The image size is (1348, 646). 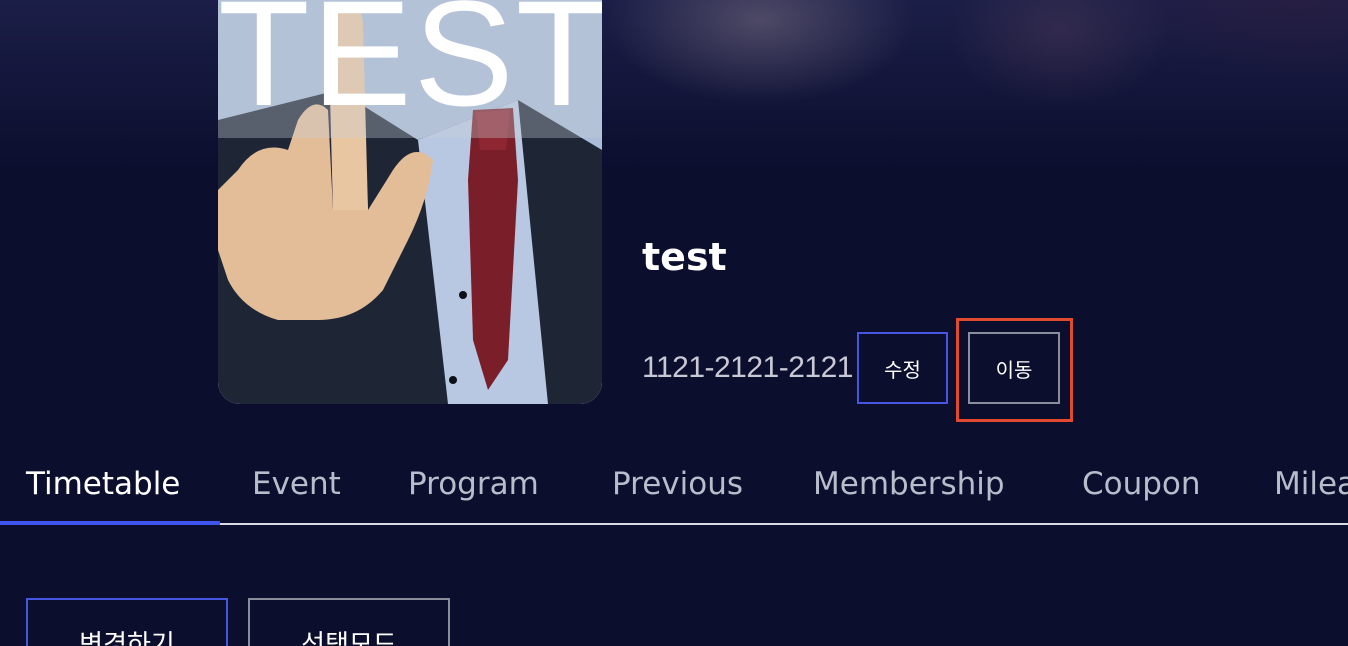 What do you see at coordinates (1141, 484) in the screenshot?
I see `tab-coupon: Coupon` at bounding box center [1141, 484].